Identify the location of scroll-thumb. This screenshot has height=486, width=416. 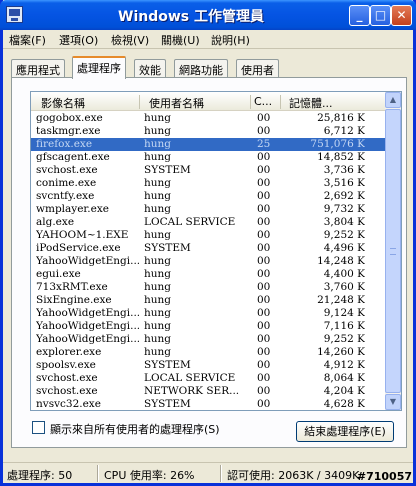
(393, 251).